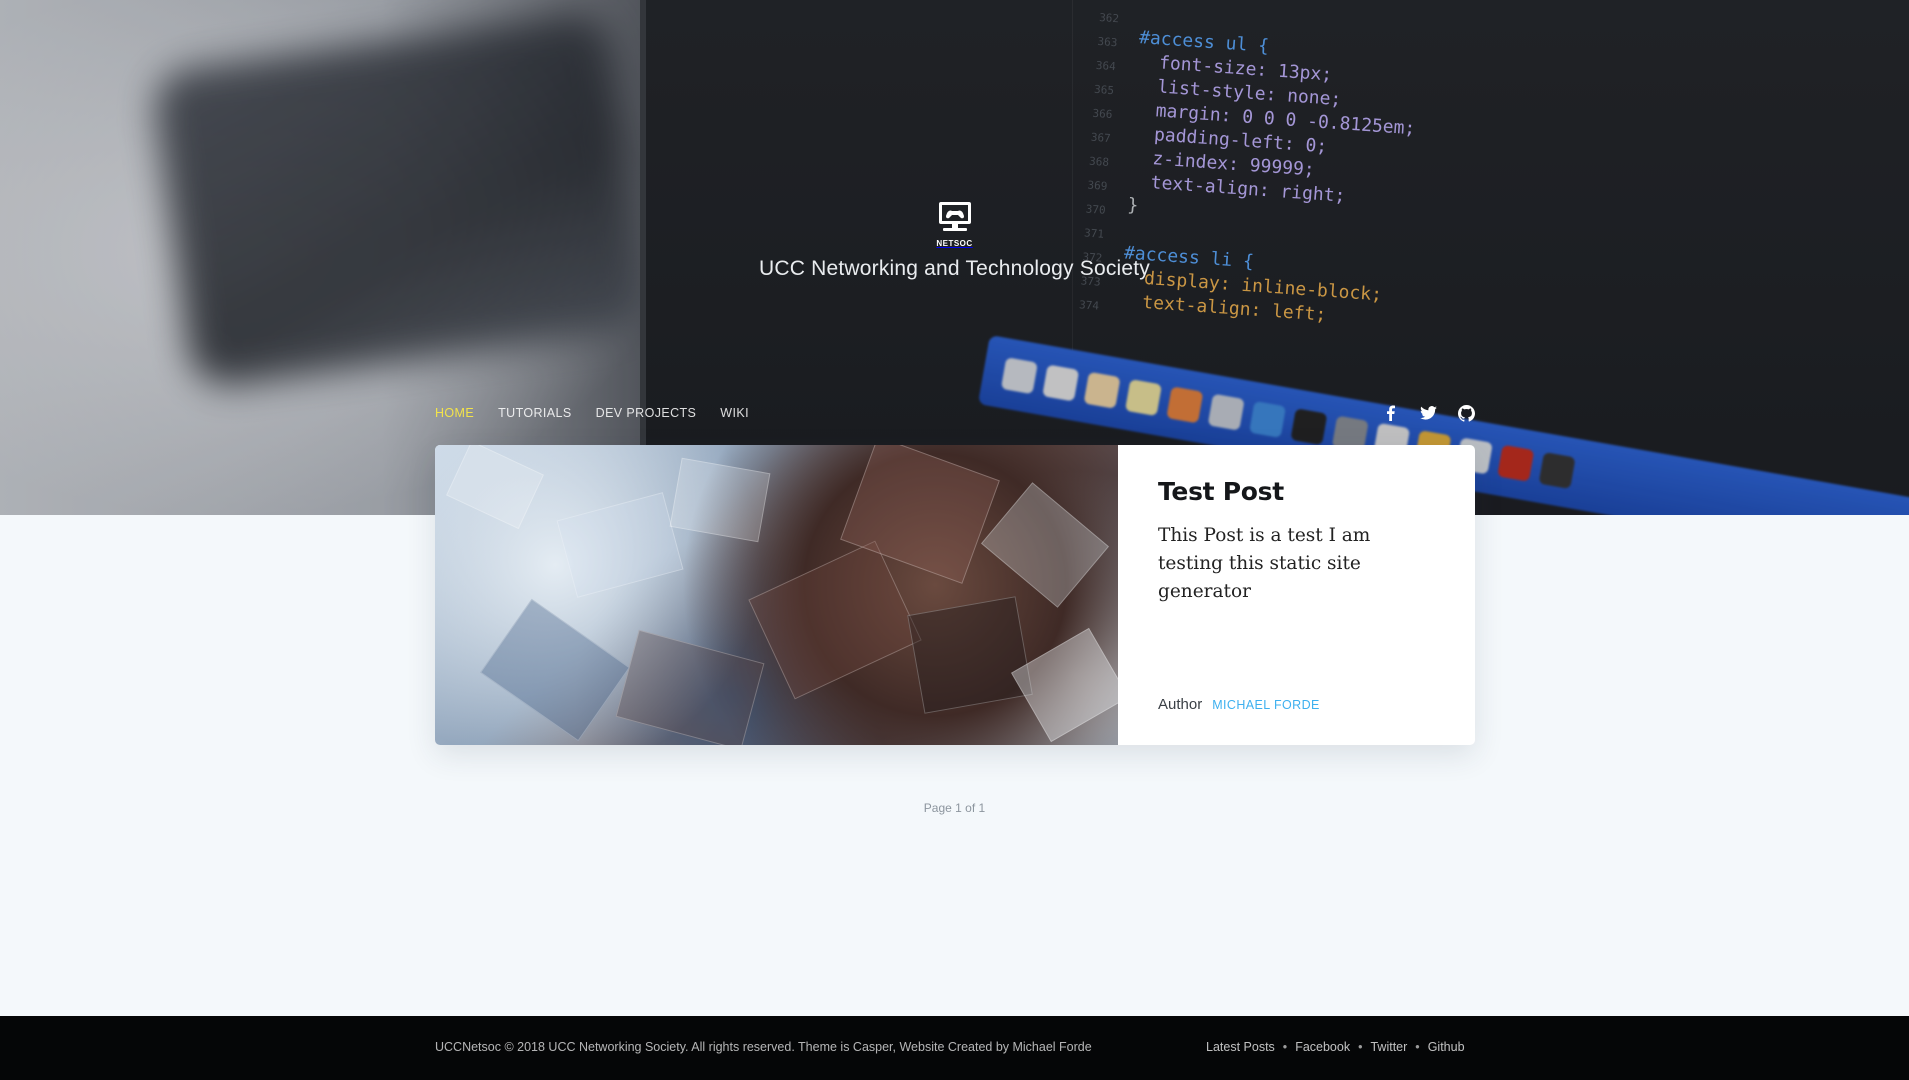  I want to click on page-number: Page 1 of 1, so click(954, 808).